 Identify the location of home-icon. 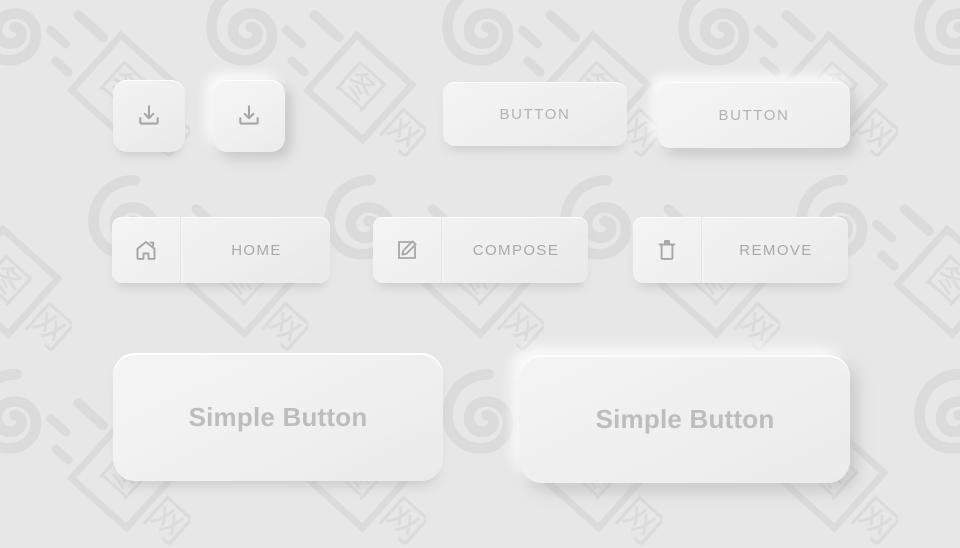
(146, 250).